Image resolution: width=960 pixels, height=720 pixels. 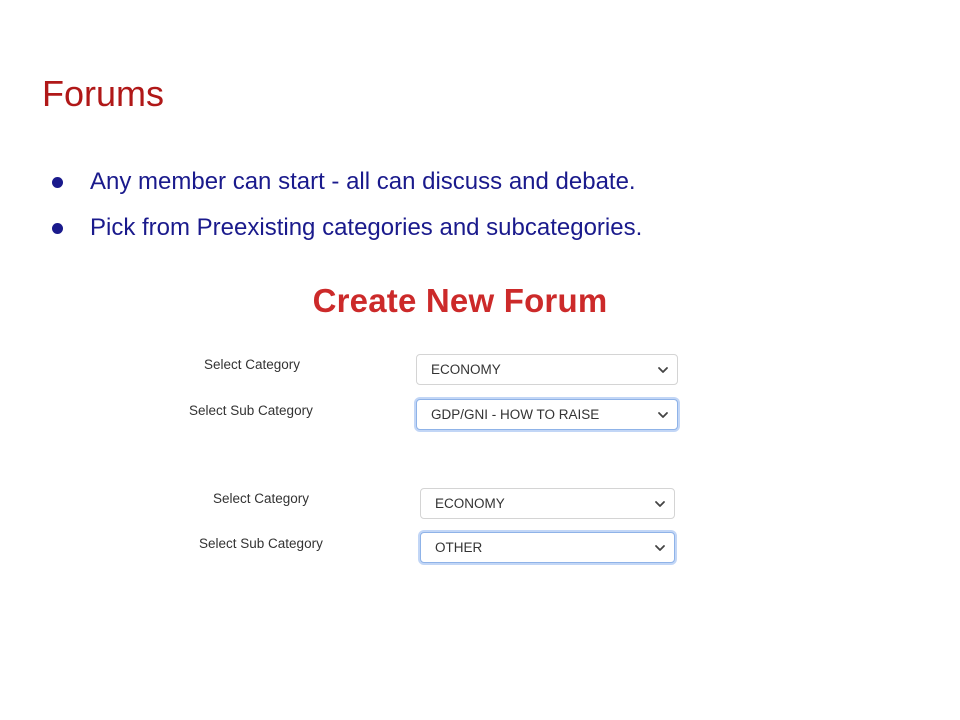 I want to click on form-heading: Create New Forum, so click(x=460, y=300).